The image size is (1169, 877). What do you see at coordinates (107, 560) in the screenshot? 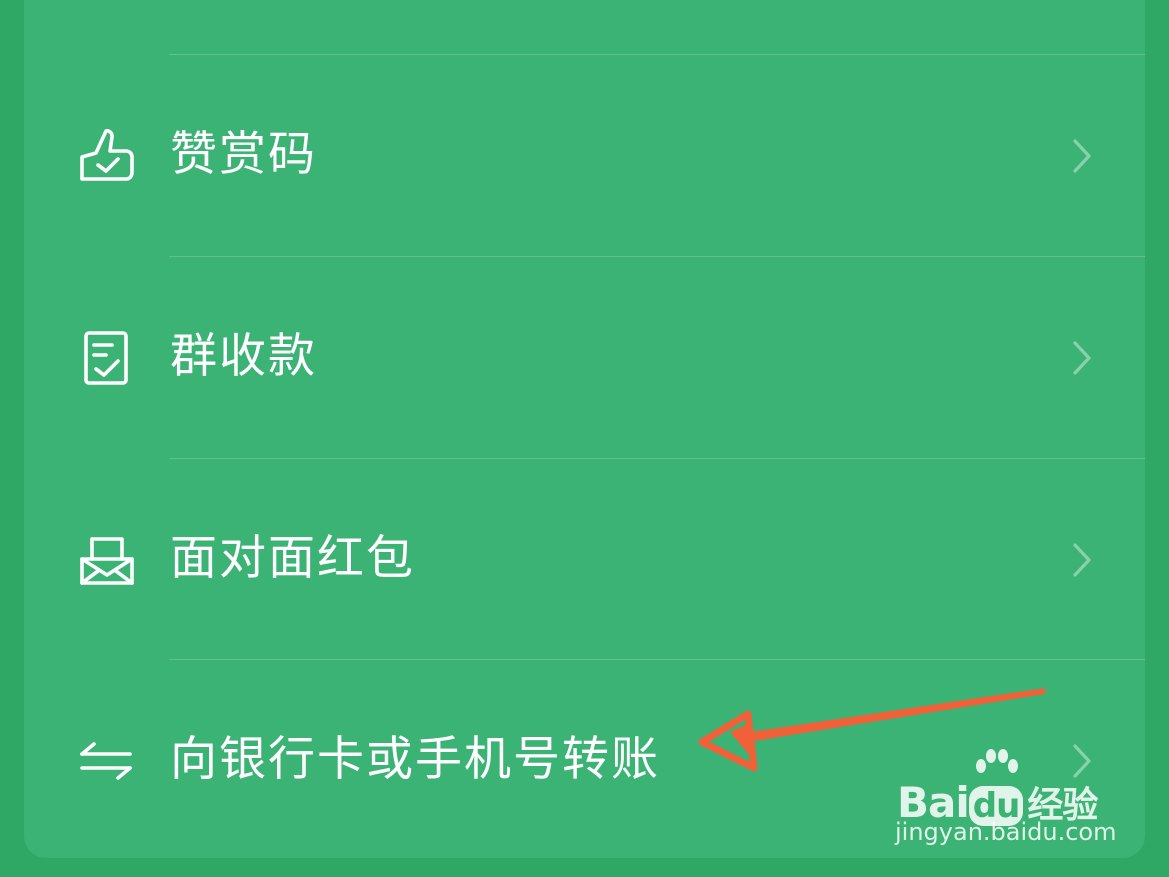
I see `red-packet-icon` at bounding box center [107, 560].